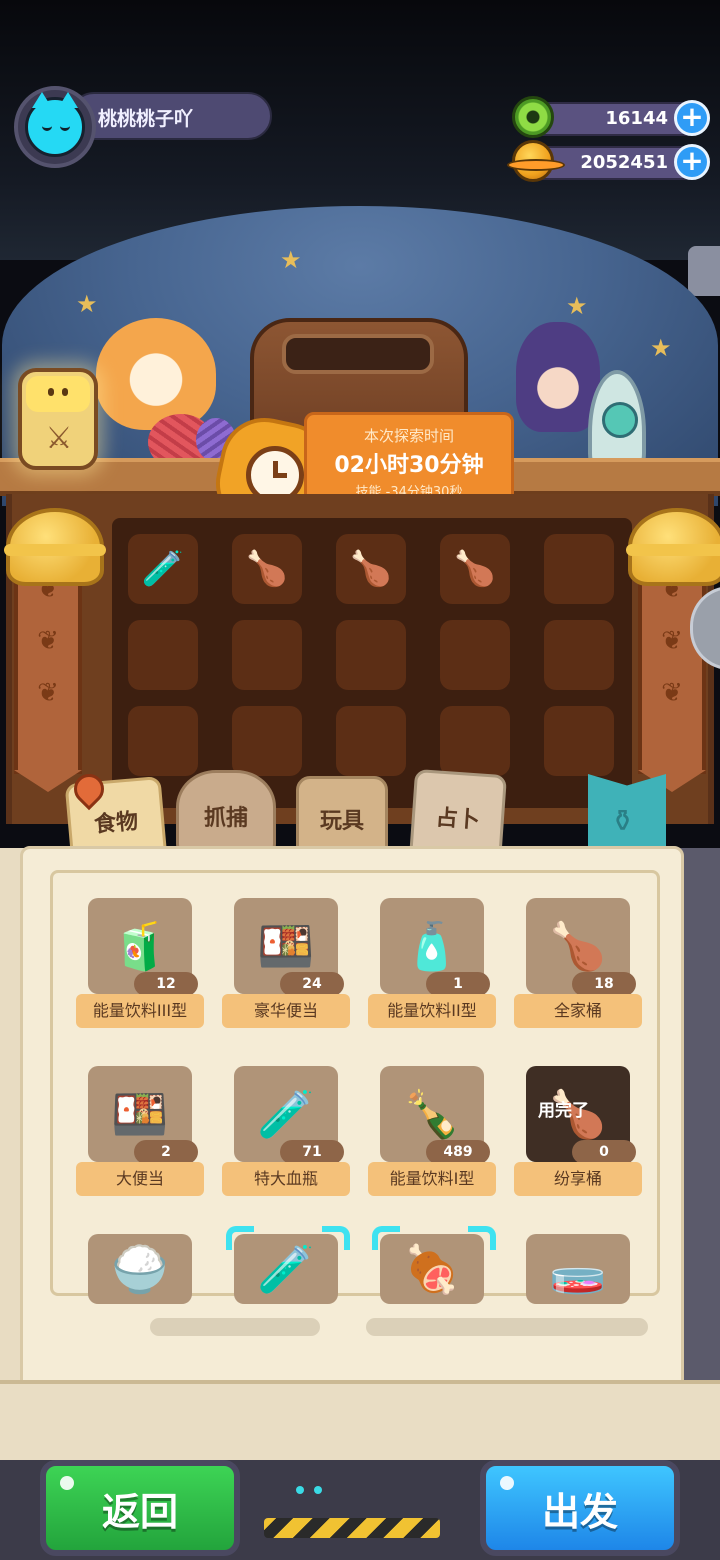 The image size is (720, 1560). I want to click on food-item-card: 🍚, so click(140, 1302).